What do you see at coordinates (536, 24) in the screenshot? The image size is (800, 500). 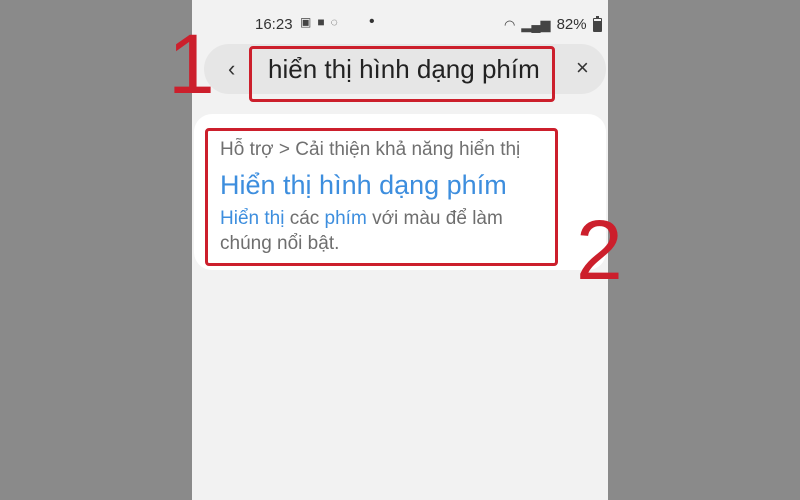 I see `signal-icon: ▂▄▆` at bounding box center [536, 24].